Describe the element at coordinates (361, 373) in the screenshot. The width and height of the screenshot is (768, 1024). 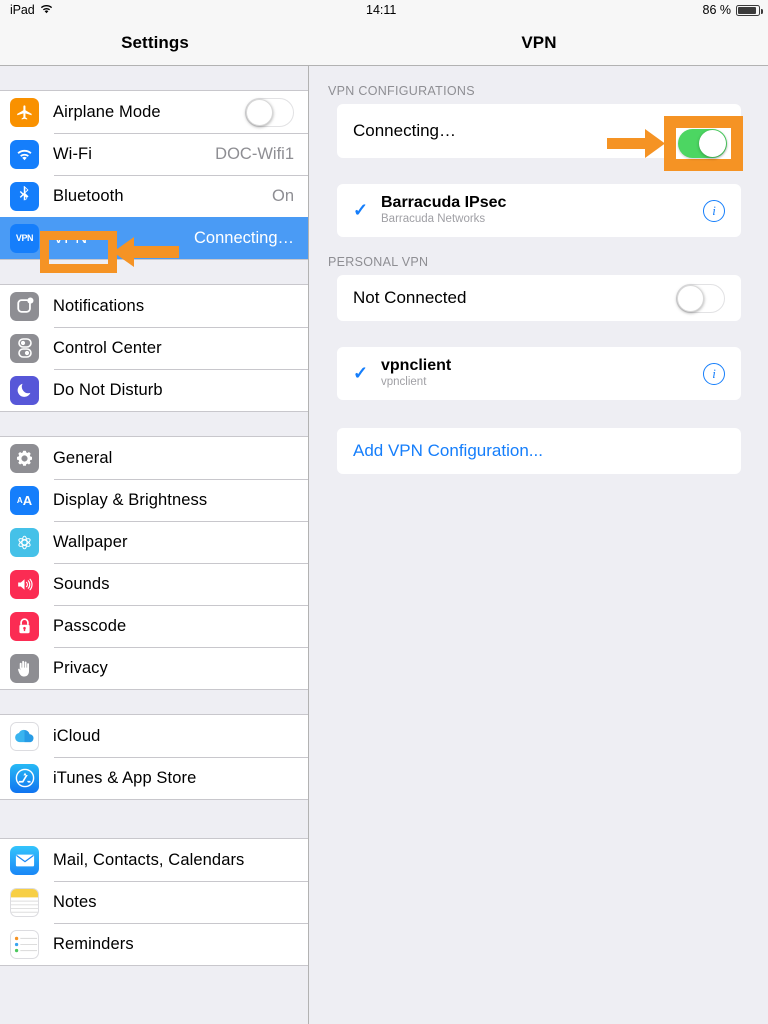
I see `checkmark-icon: ✓` at that location.